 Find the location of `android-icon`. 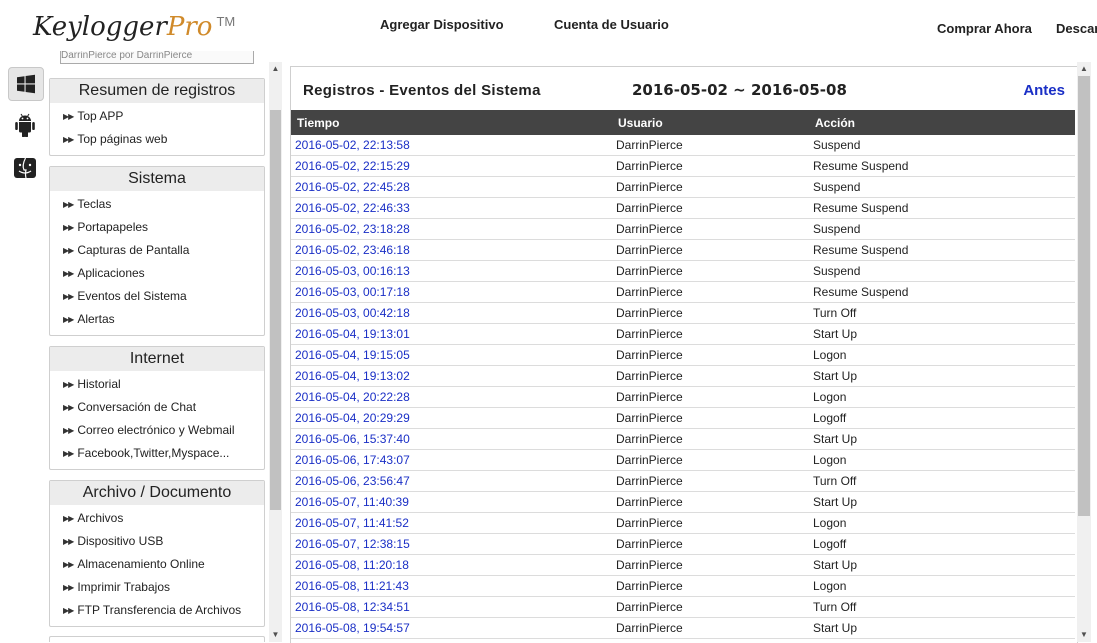

android-icon is located at coordinates (25, 125).